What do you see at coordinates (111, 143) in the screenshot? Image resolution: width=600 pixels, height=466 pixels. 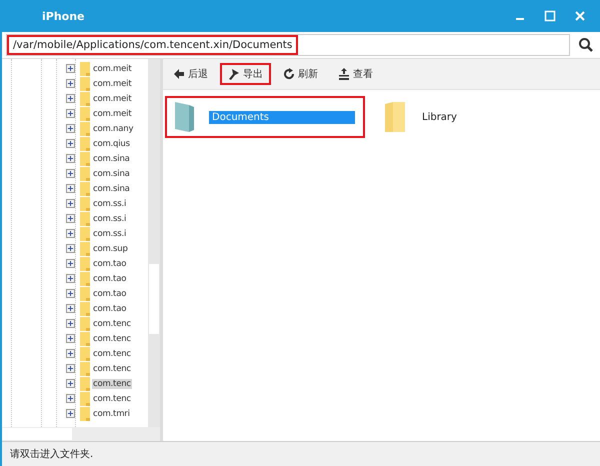 I see `tree-item: com.qius` at bounding box center [111, 143].